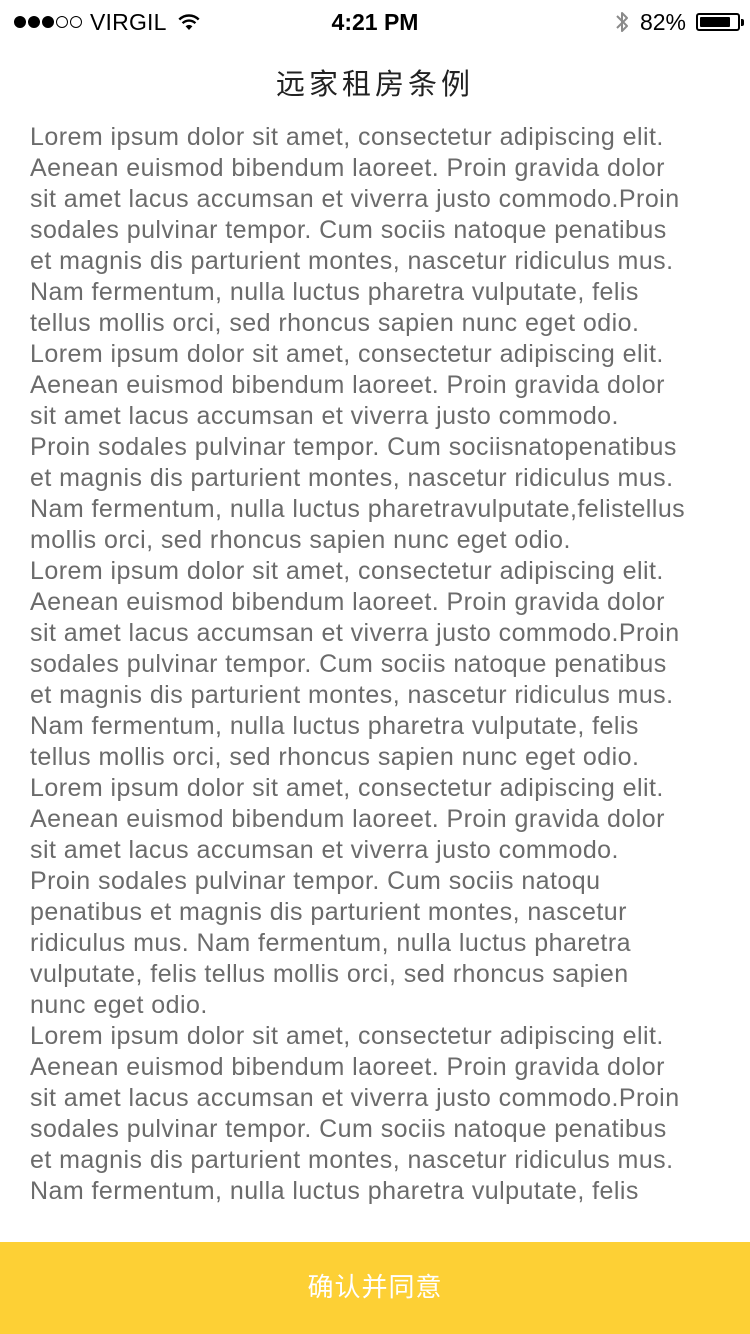  I want to click on battery-percent: 82%, so click(662, 21).